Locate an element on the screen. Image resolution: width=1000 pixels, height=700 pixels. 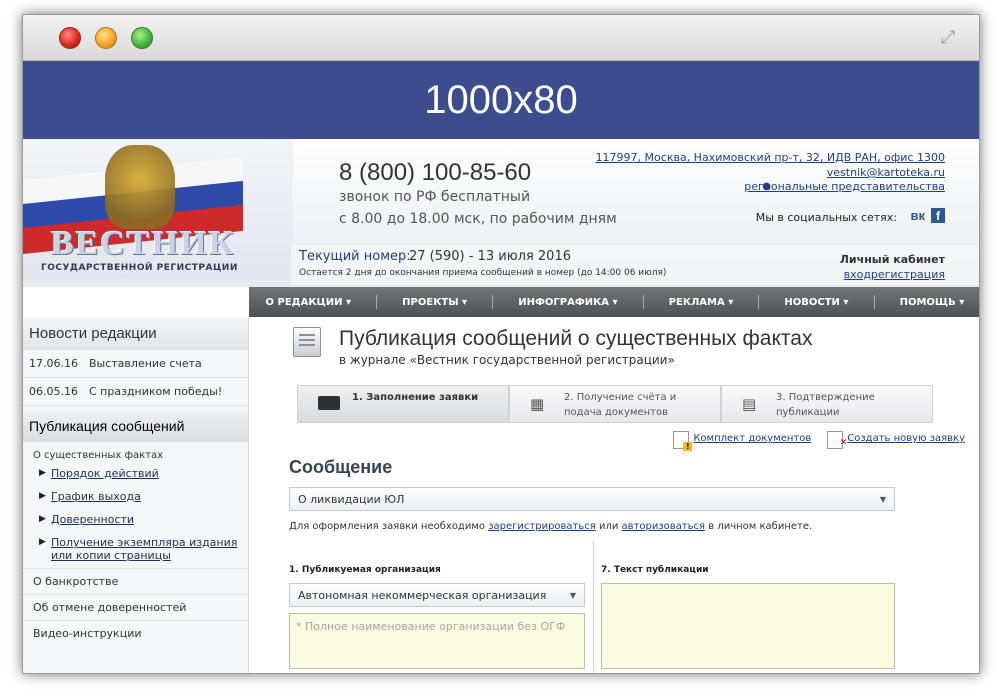
publication-text-textarea is located at coordinates (748, 626).